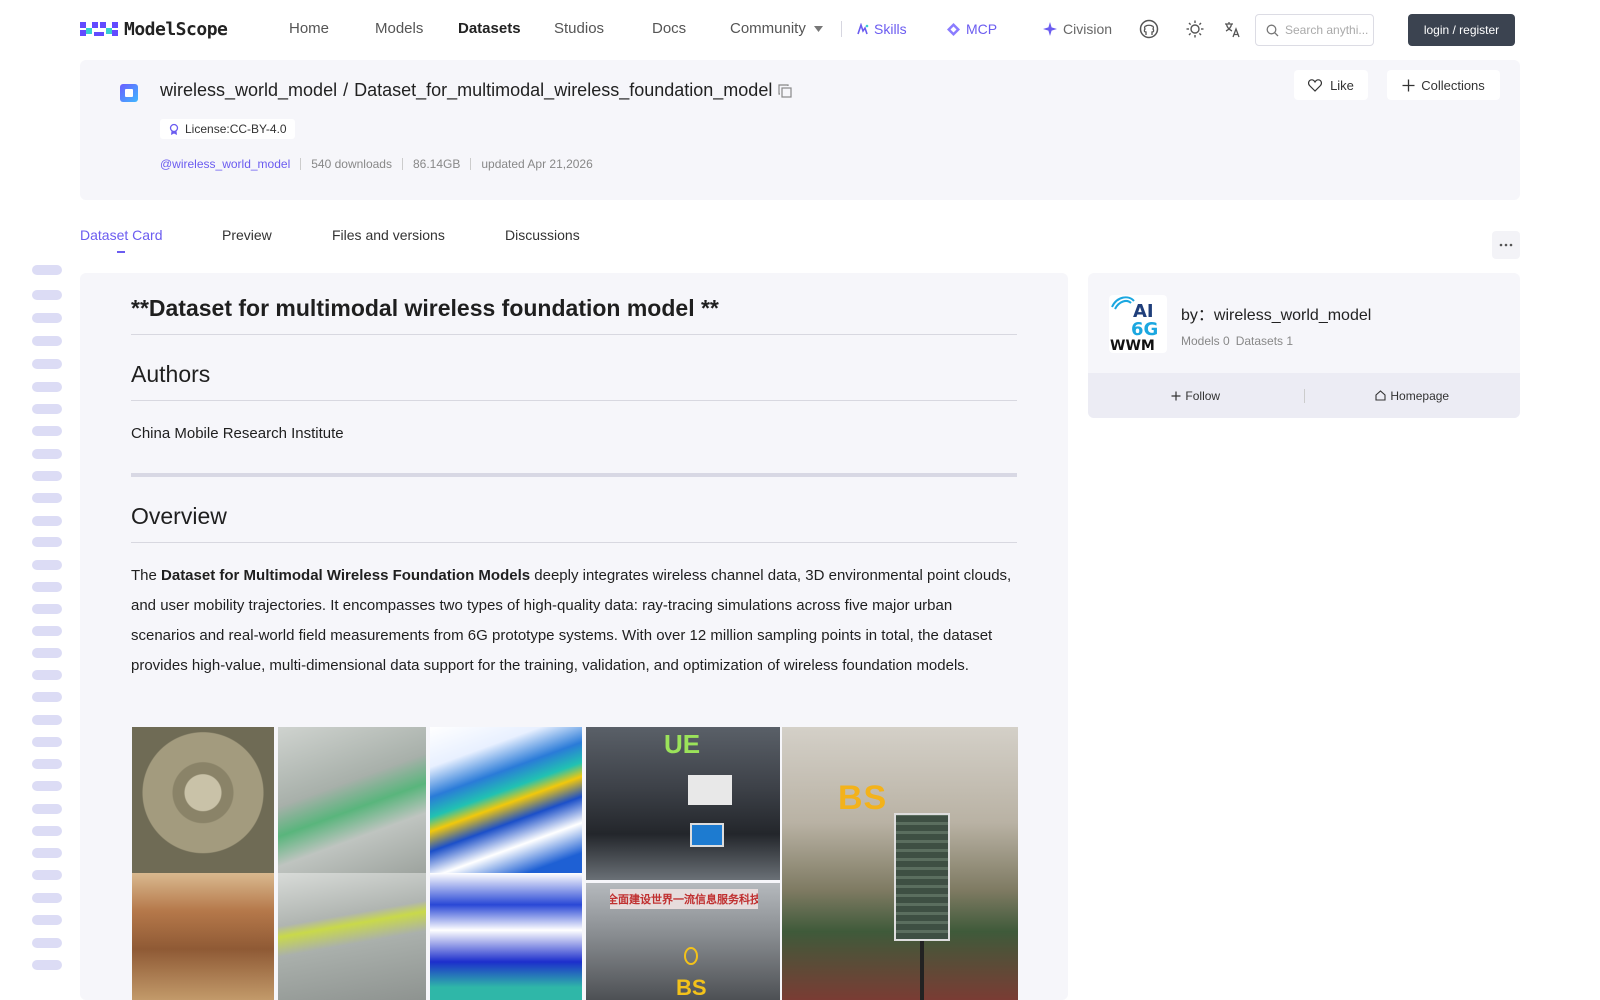 Image resolution: width=1600 pixels, height=1000 pixels. I want to click on license-icon, so click(174, 129).